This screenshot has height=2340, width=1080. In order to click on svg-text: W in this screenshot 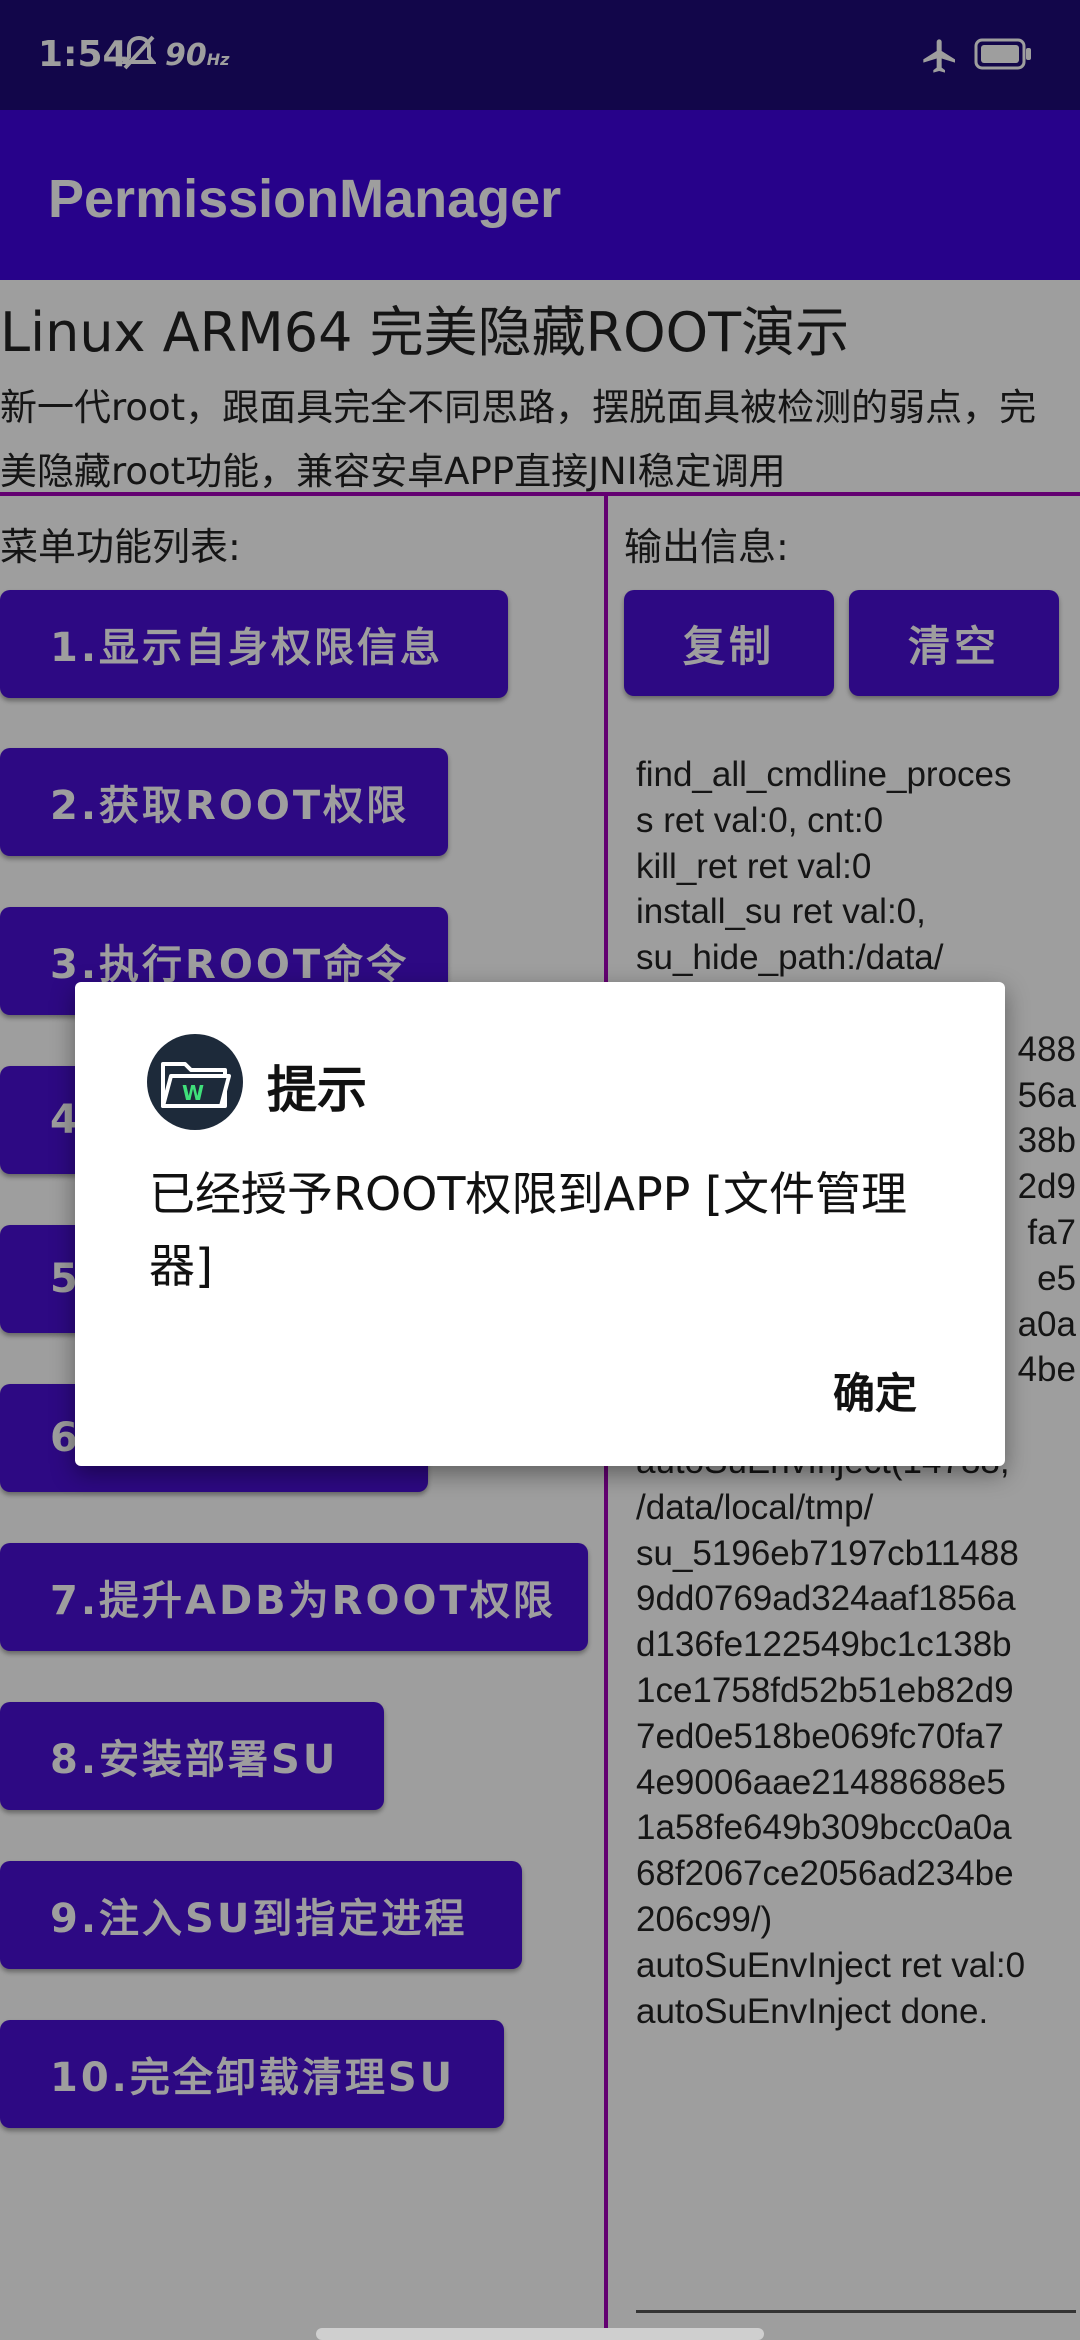, I will do `click(193, 1093)`.